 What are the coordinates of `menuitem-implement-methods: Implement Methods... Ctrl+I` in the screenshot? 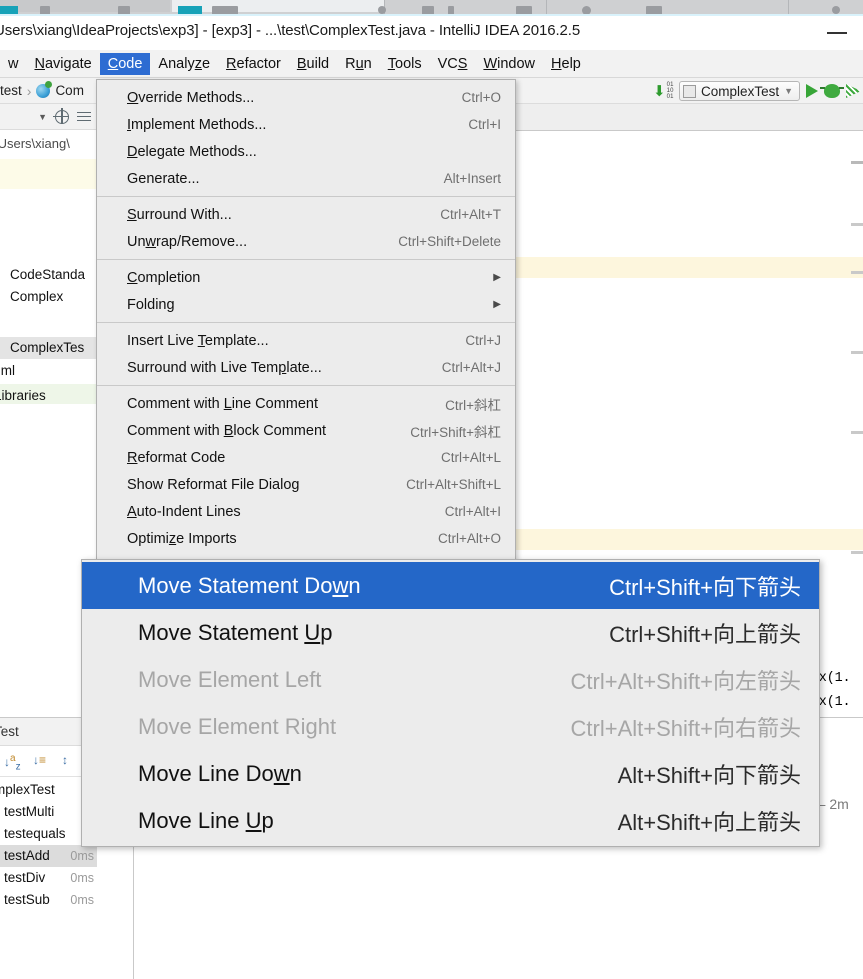 It's located at (306, 124).